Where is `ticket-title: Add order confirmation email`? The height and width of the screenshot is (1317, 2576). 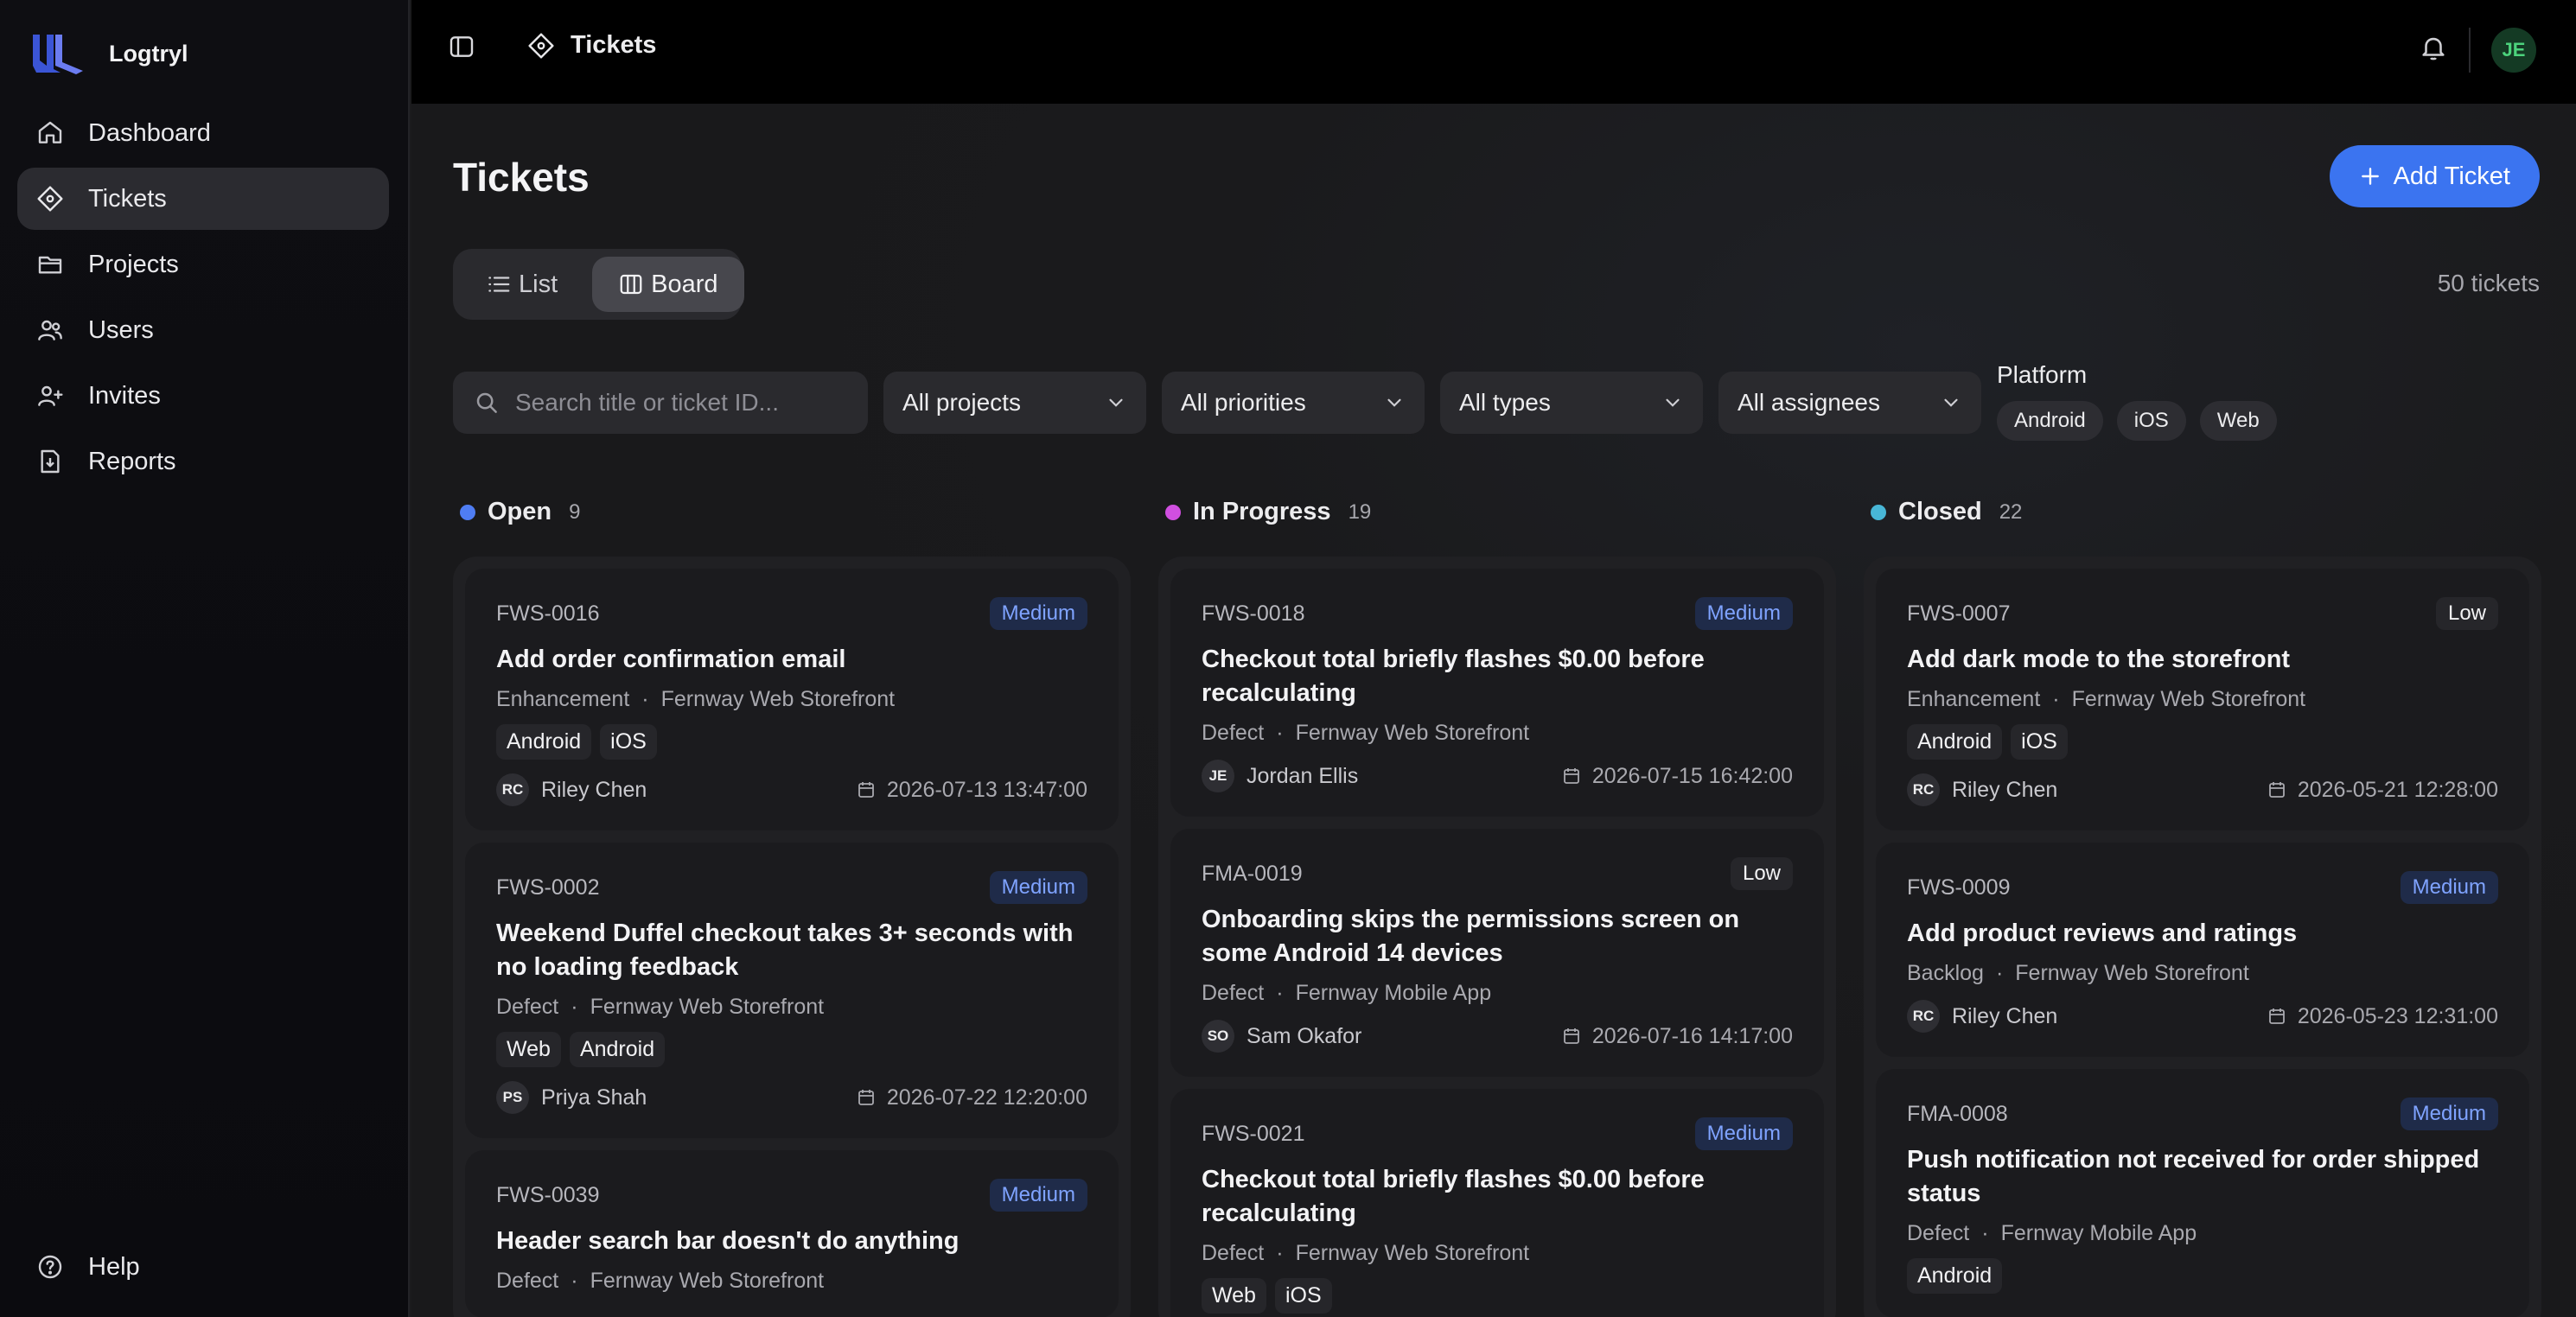 ticket-title: Add order confirmation email is located at coordinates (671, 659).